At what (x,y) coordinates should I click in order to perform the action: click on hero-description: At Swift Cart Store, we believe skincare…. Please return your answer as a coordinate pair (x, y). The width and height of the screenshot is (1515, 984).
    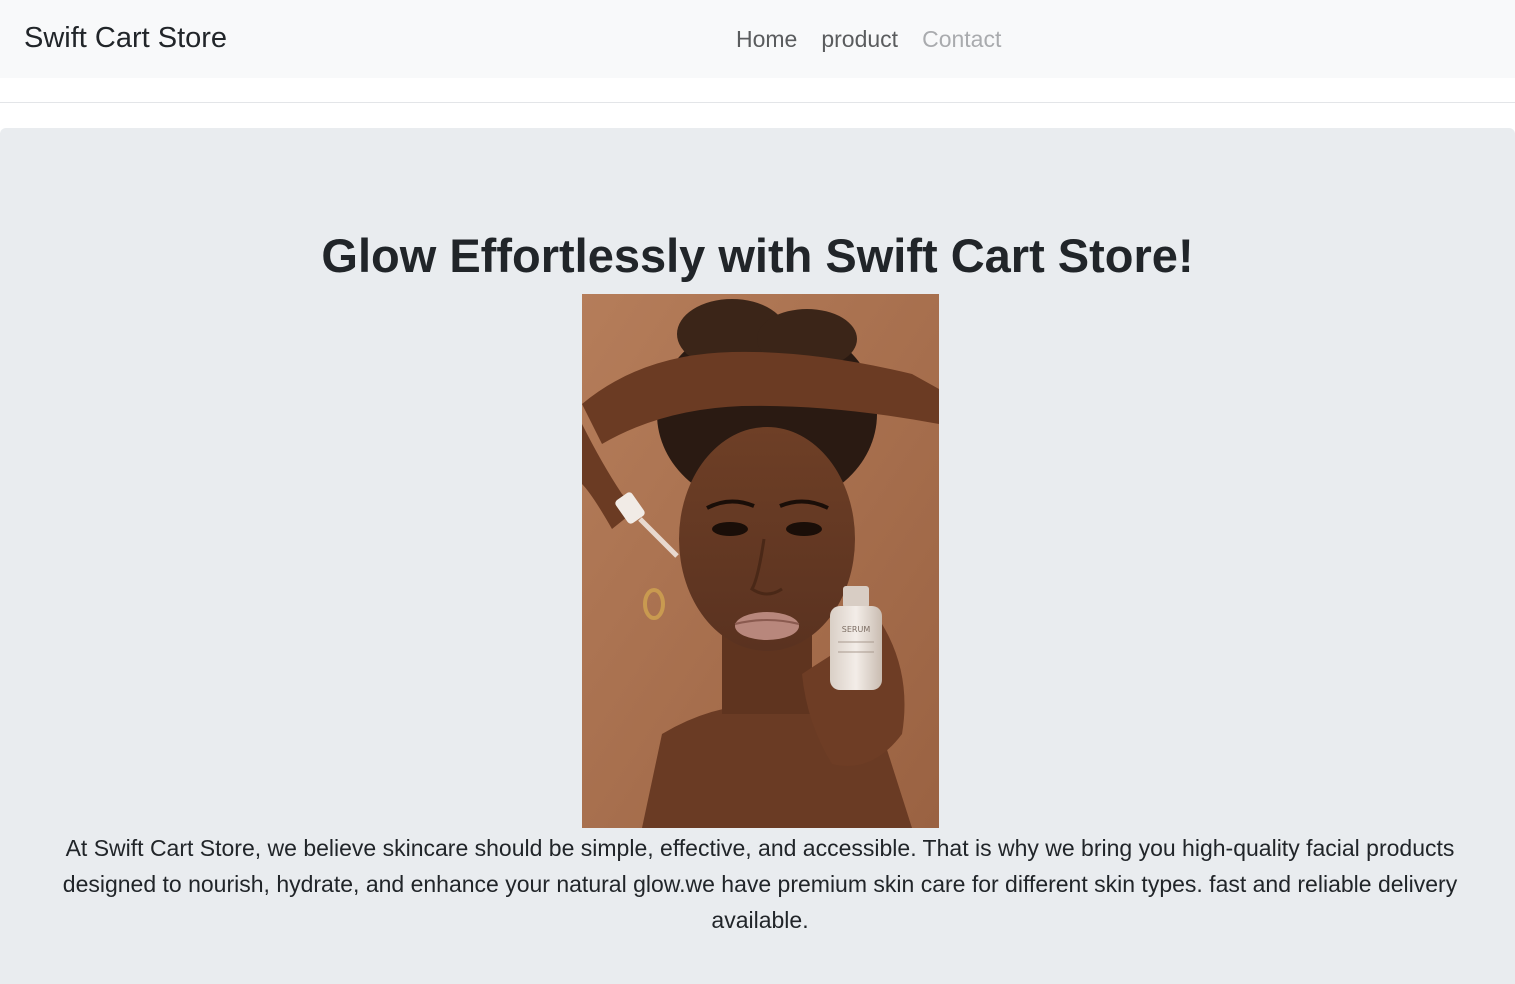
    Looking at the image, I should click on (760, 884).